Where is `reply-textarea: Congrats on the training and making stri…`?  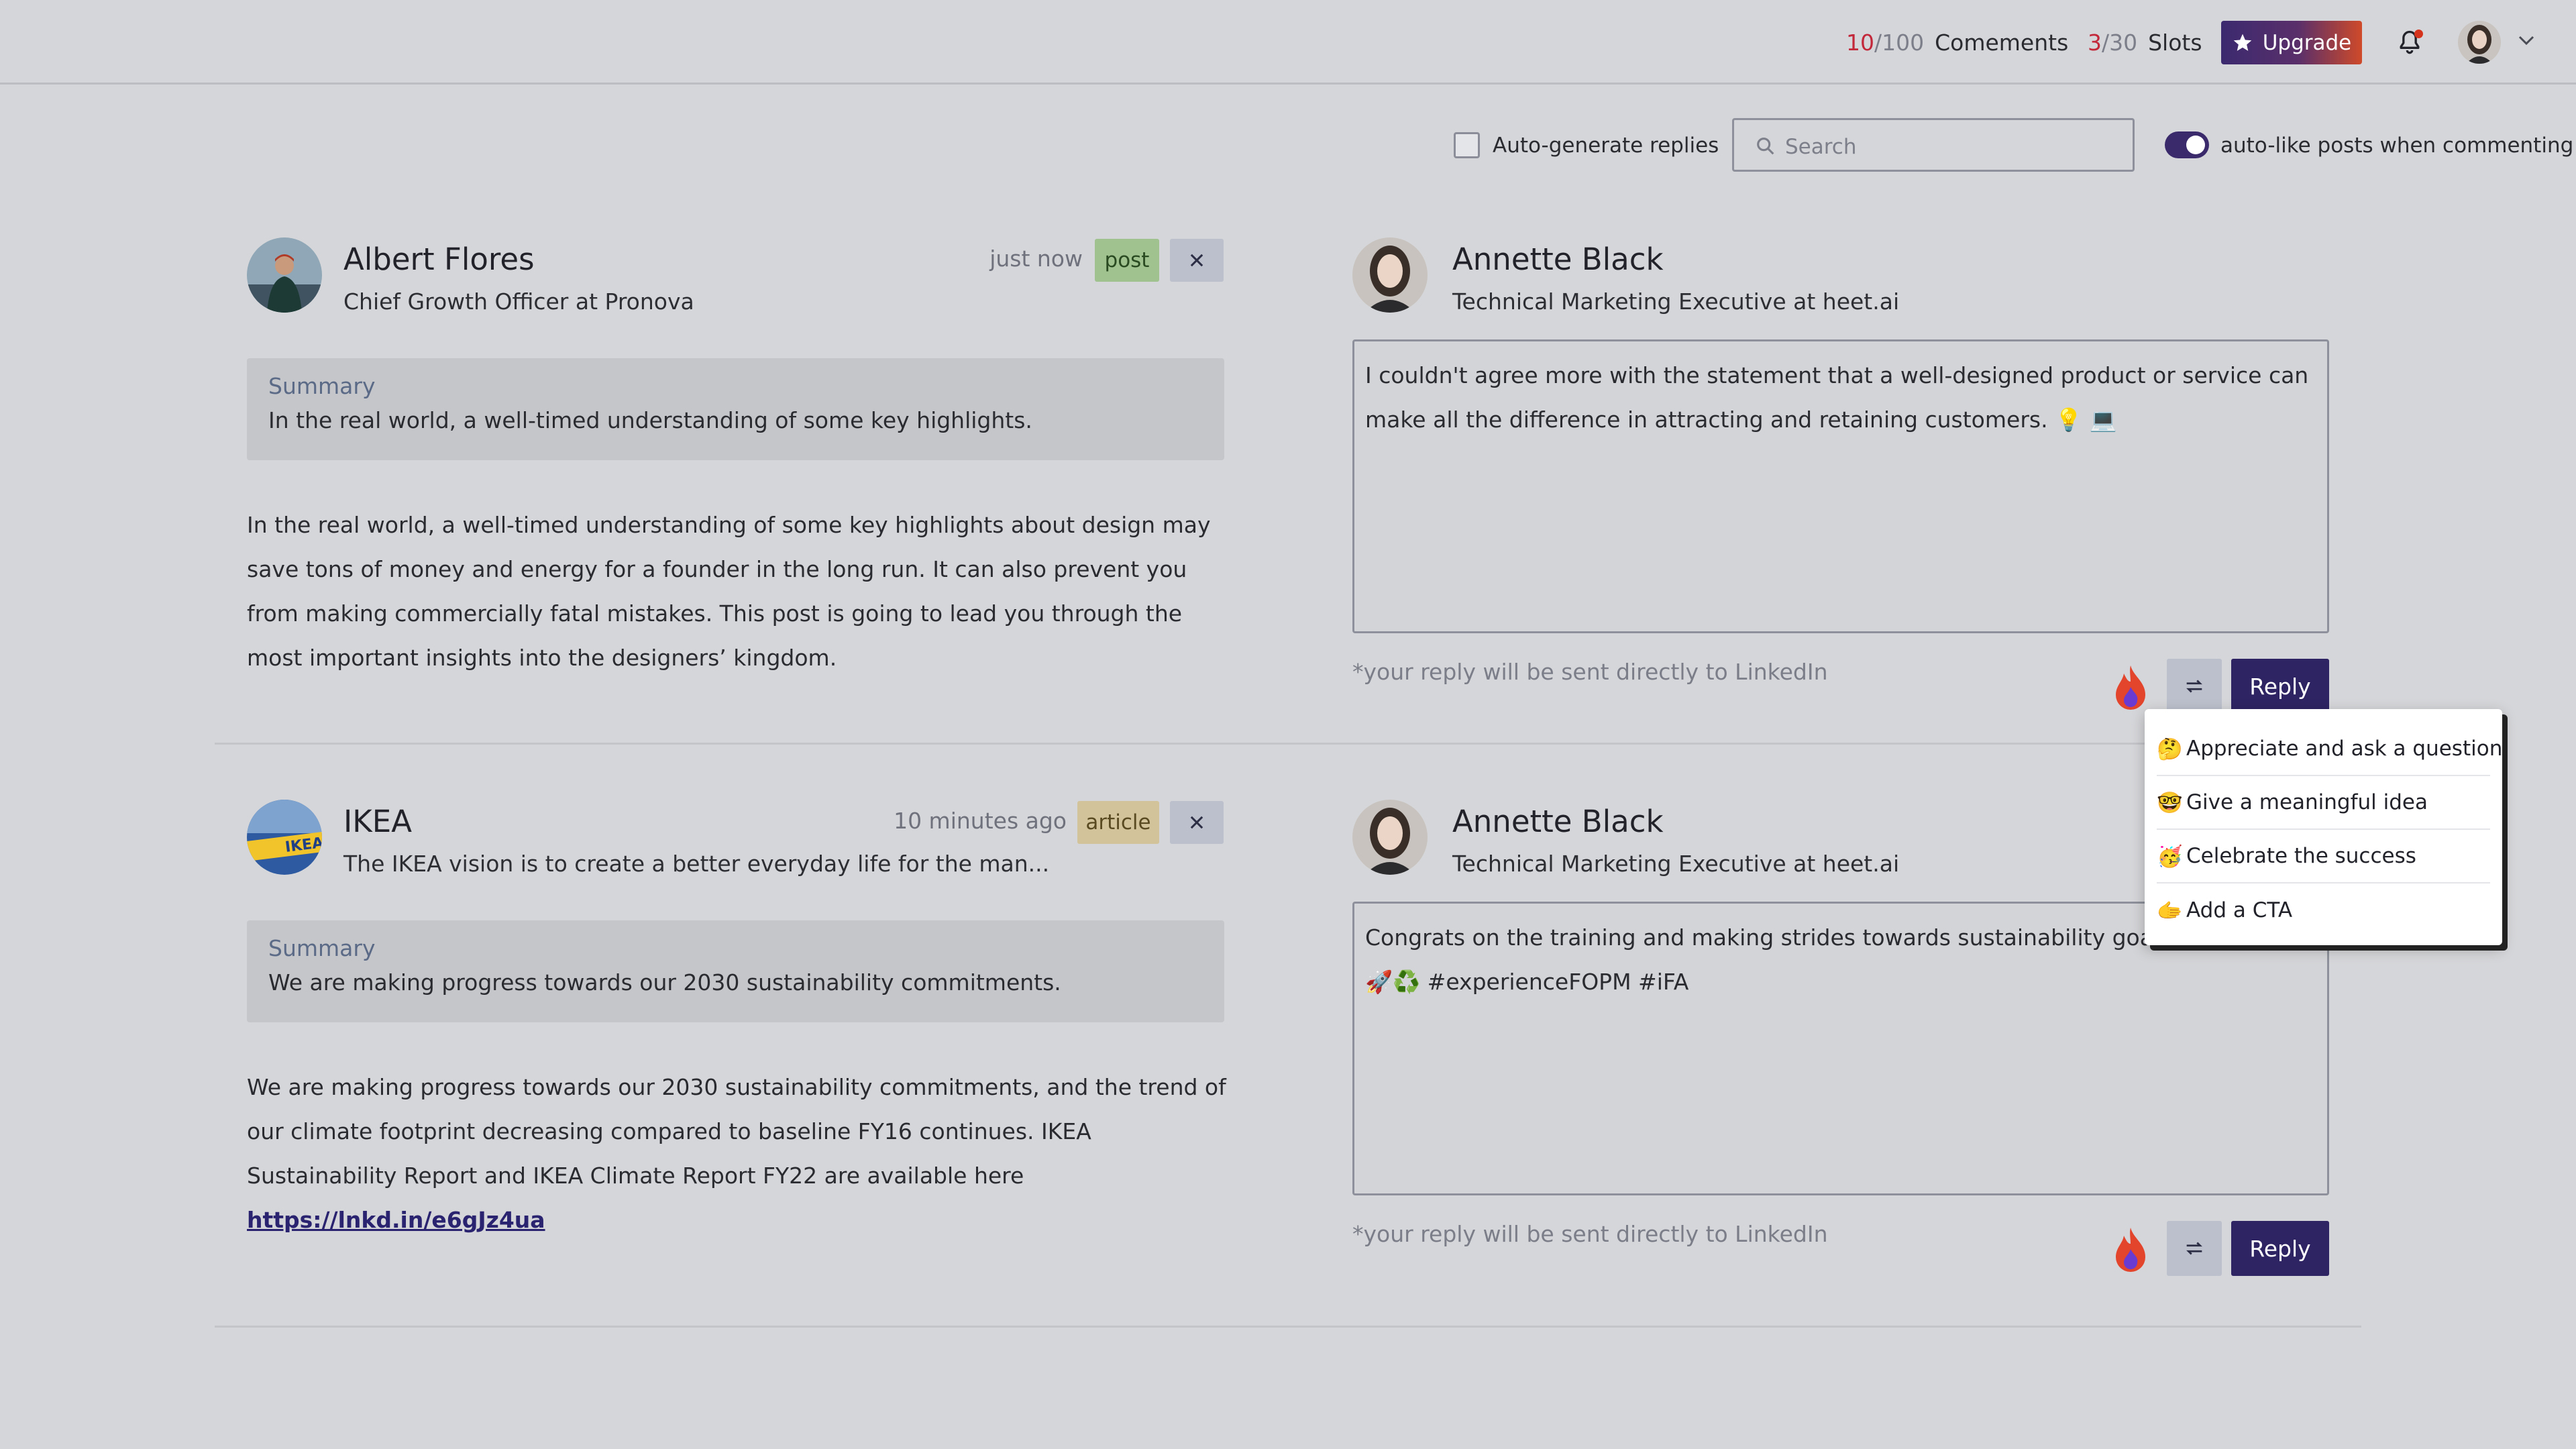
reply-textarea: Congrats on the training and making stri… is located at coordinates (1840, 1048).